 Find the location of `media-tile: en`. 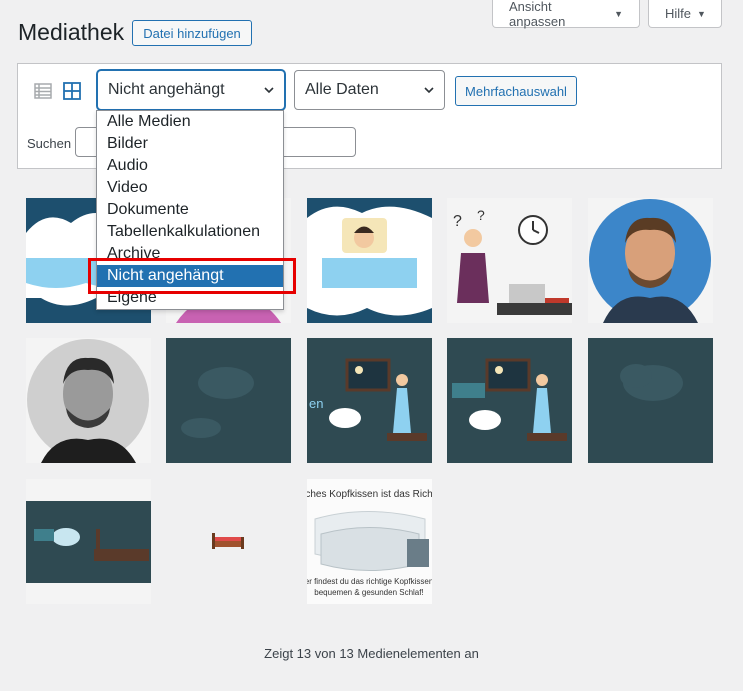

media-tile: en is located at coordinates (369, 400).